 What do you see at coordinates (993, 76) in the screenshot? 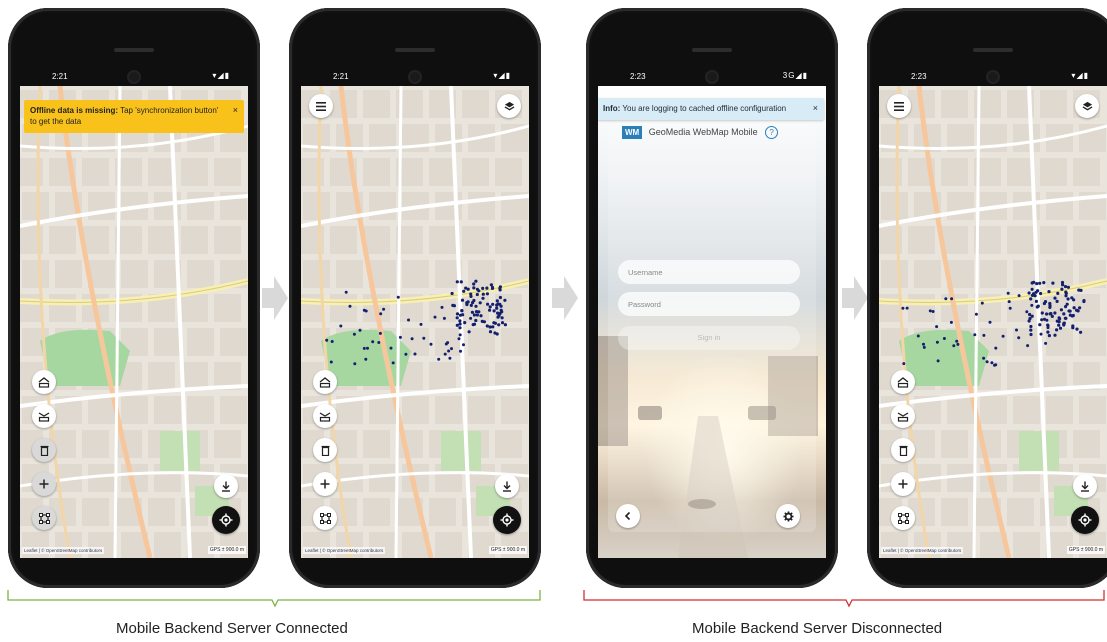
I see `status-bar: 2:23 ▾◢▮` at bounding box center [993, 76].